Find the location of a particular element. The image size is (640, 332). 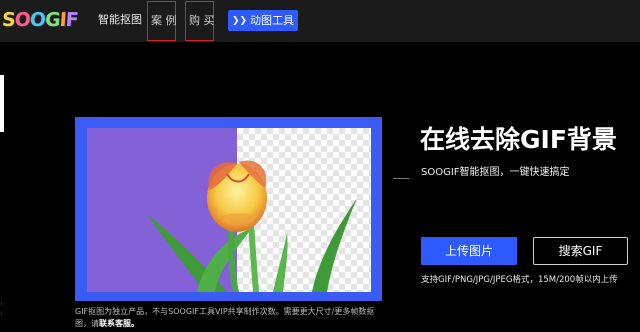

page-title: 在线去除GIF背景 is located at coordinates (518, 139).